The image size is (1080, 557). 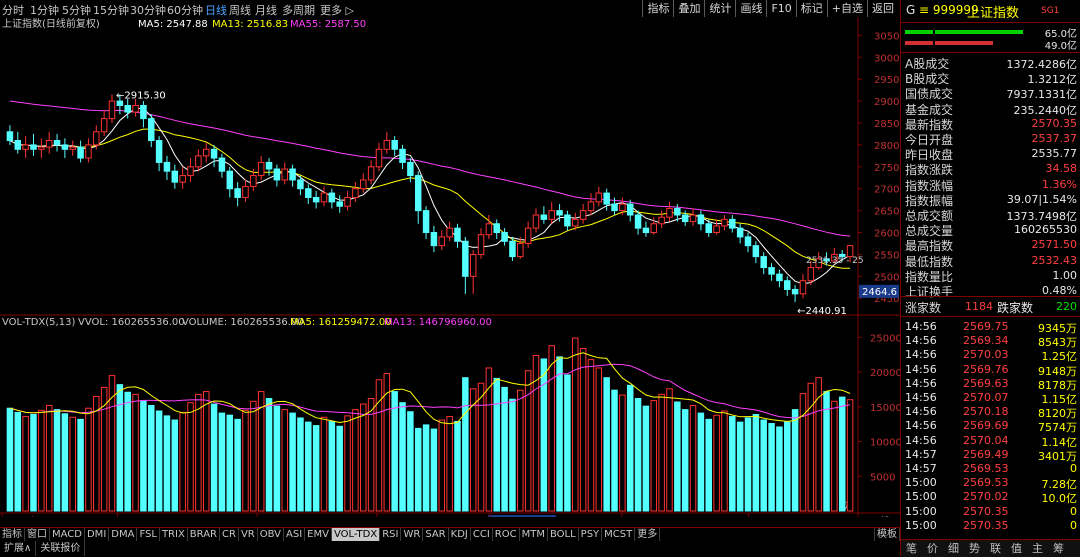 I want to click on panel-tab-0: 笔, so click(x=911, y=548).